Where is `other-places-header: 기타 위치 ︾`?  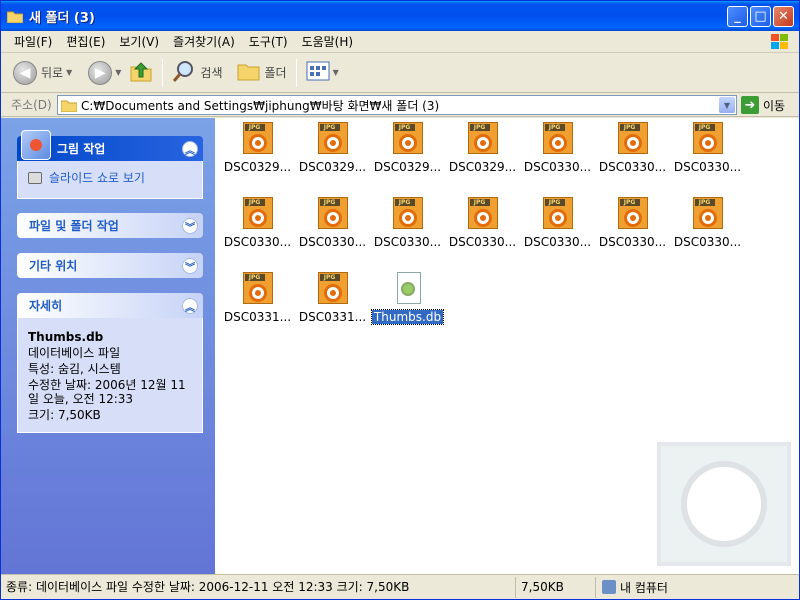 other-places-header: 기타 위치 ︾ is located at coordinates (110, 265).